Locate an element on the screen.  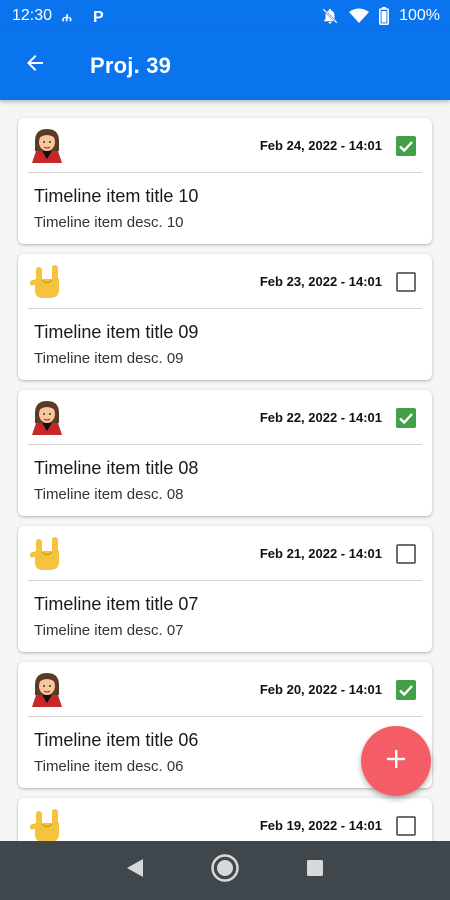
timeline-date: Feb 24, 2022 - 14:01 is located at coordinates (320, 145).